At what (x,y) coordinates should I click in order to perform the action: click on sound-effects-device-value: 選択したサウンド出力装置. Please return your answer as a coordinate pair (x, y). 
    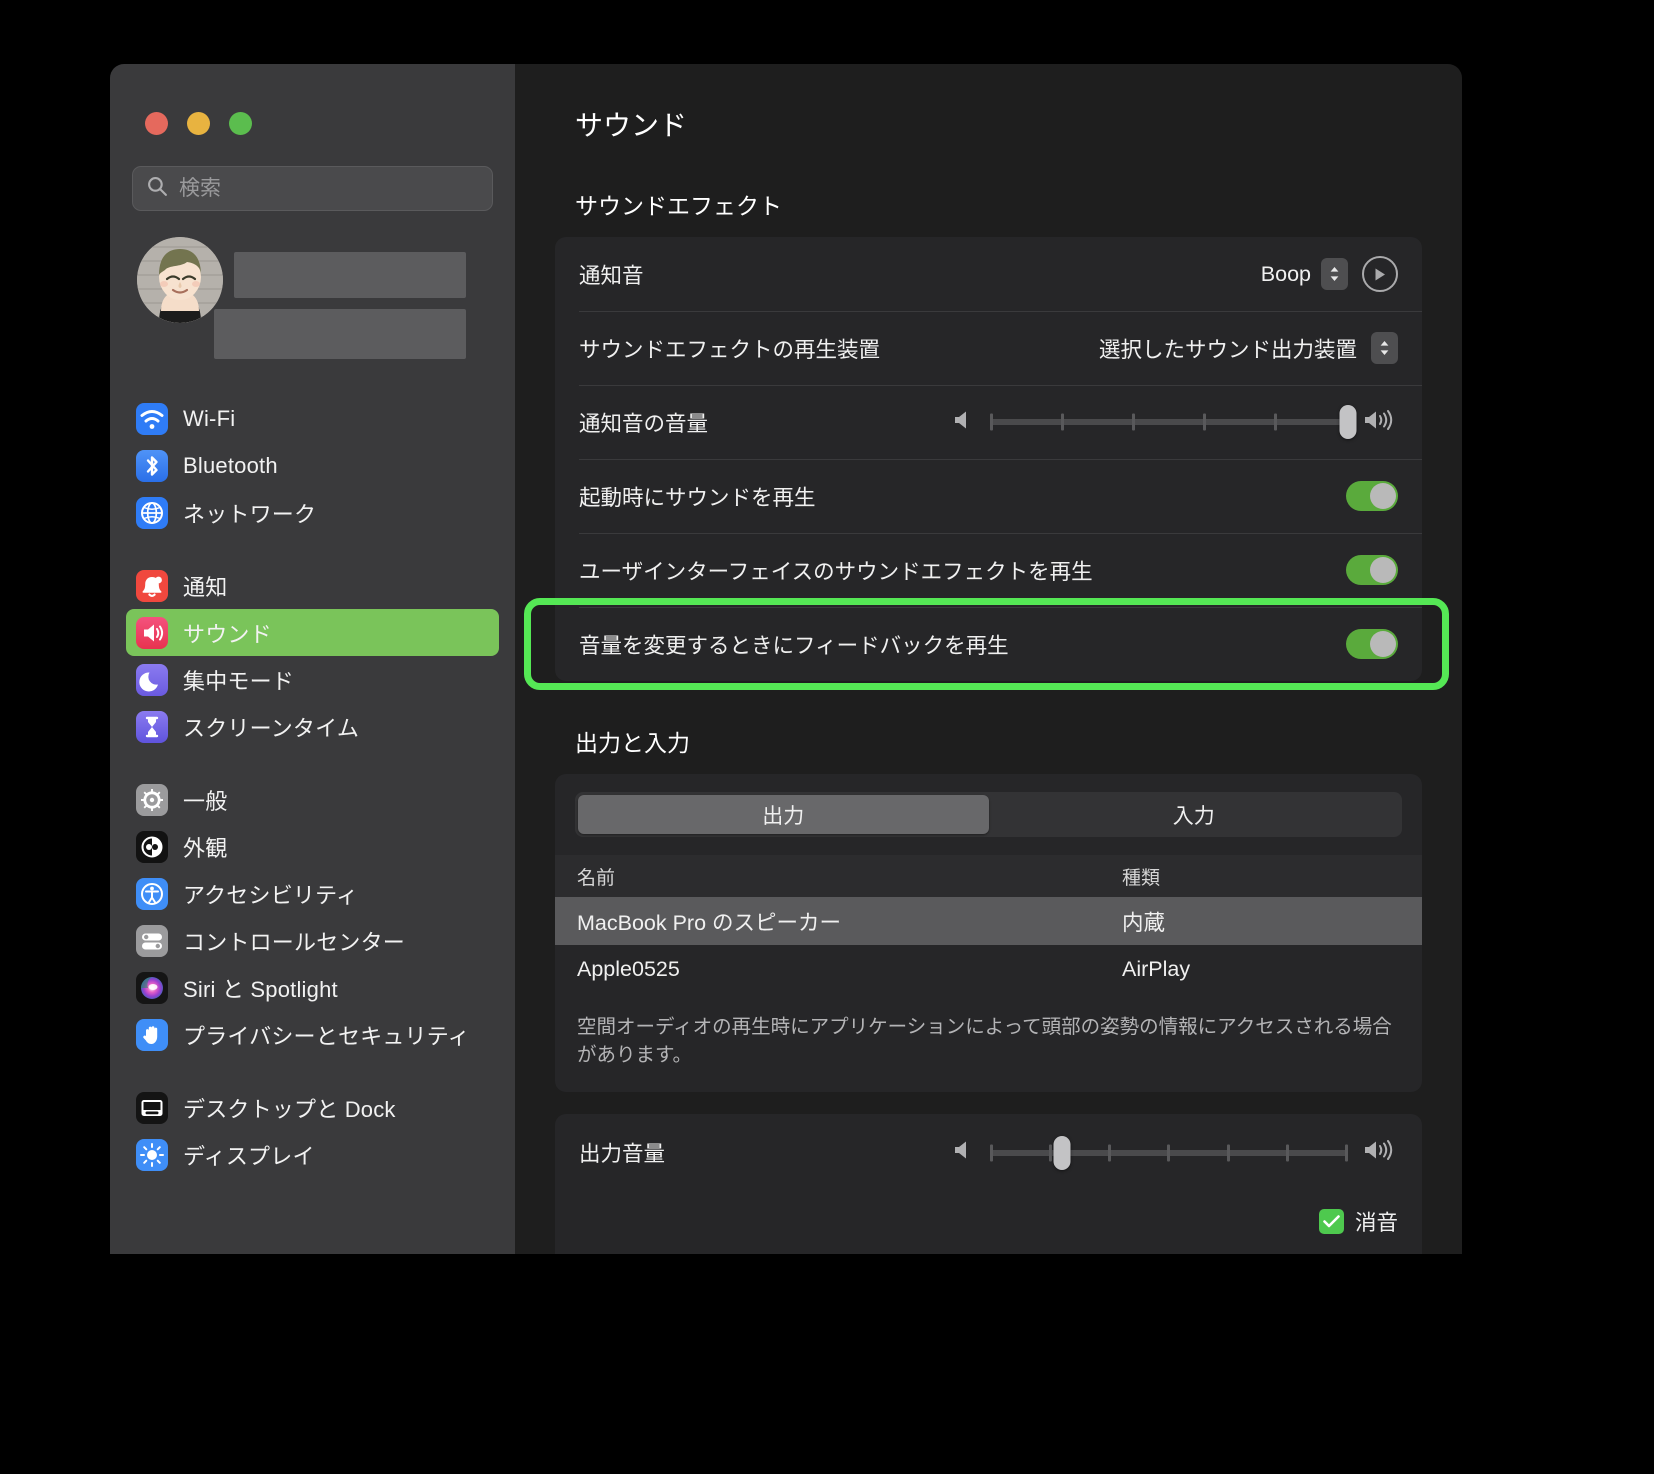
    Looking at the image, I should click on (1227, 349).